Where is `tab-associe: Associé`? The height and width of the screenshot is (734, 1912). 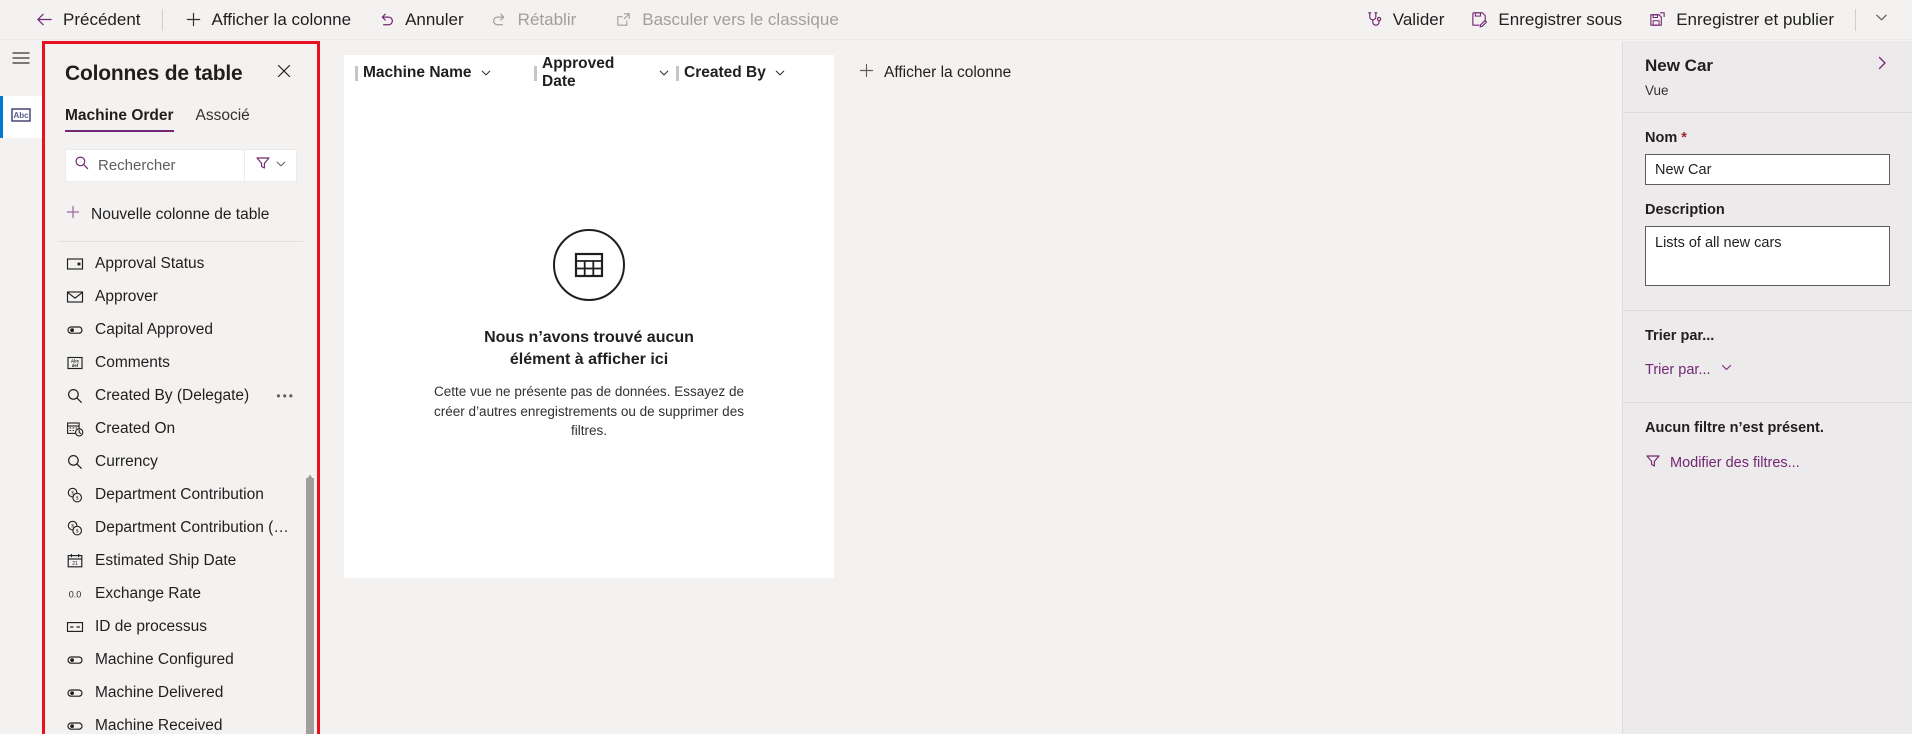 tab-associe: Associé is located at coordinates (223, 119).